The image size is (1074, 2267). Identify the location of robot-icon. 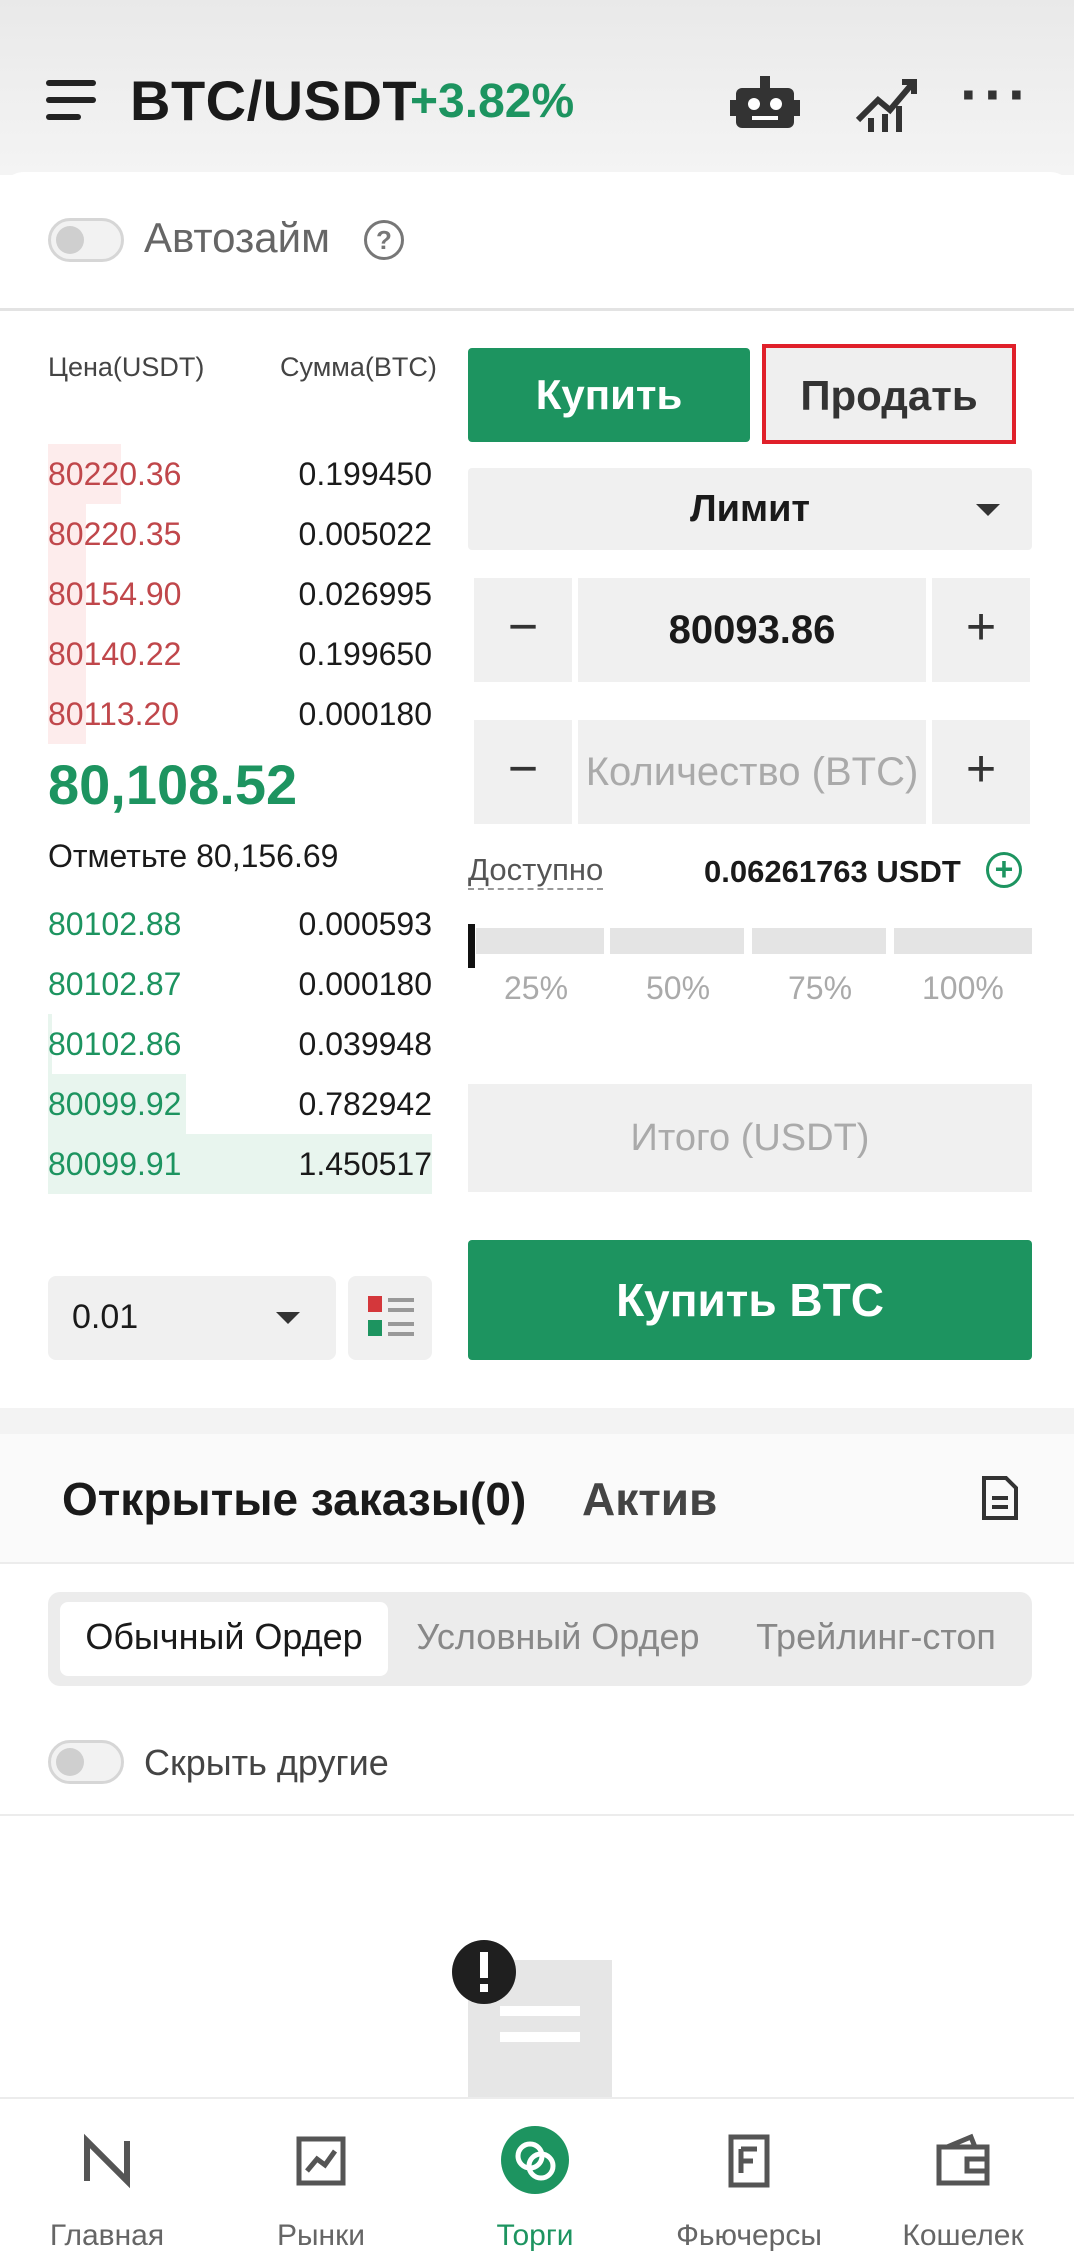
(765, 103).